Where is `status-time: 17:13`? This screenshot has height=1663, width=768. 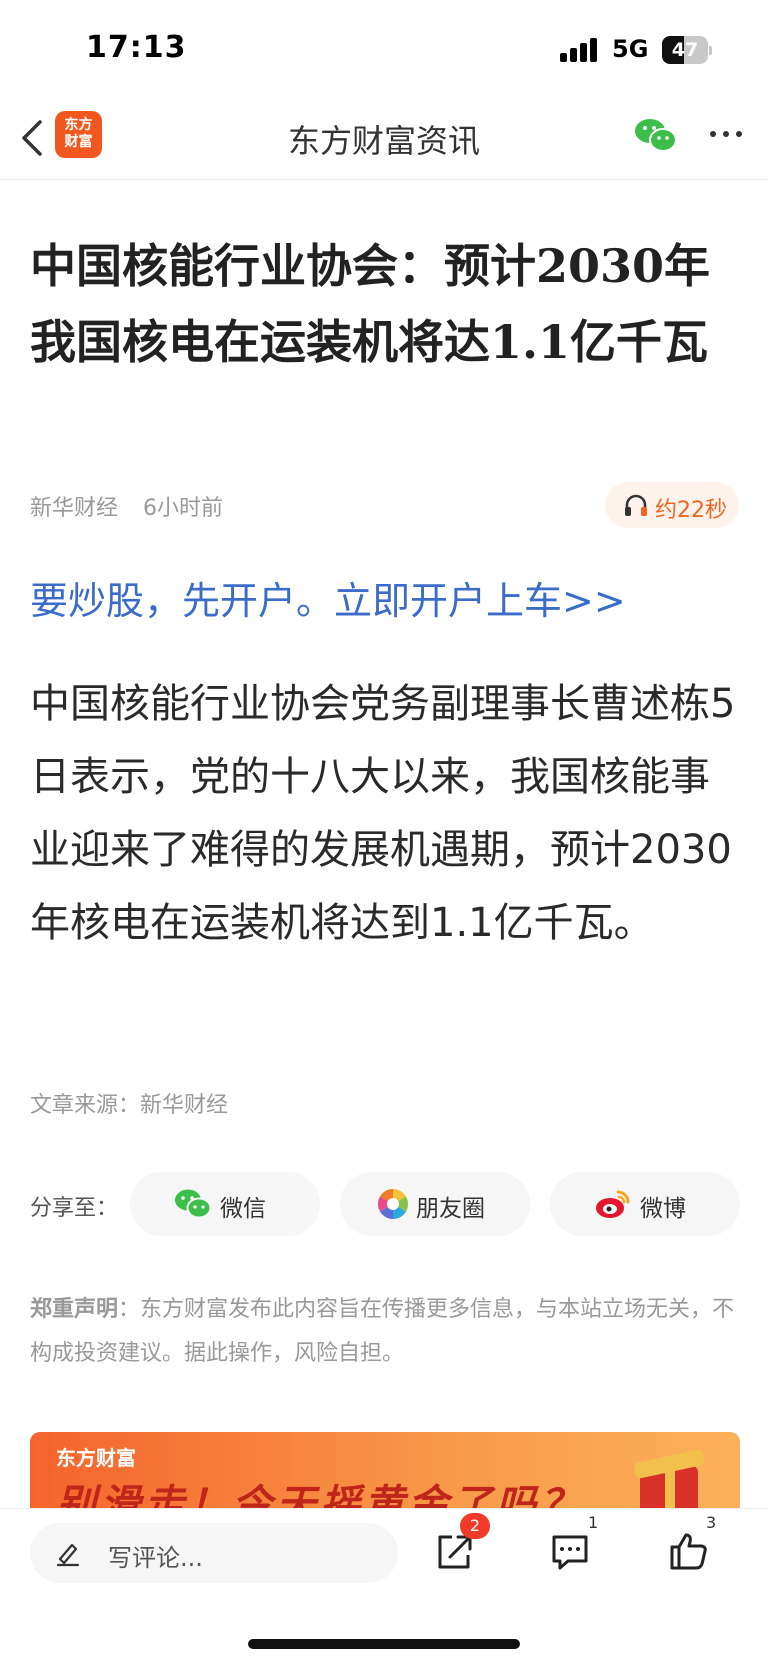
status-time: 17:13 is located at coordinates (136, 47).